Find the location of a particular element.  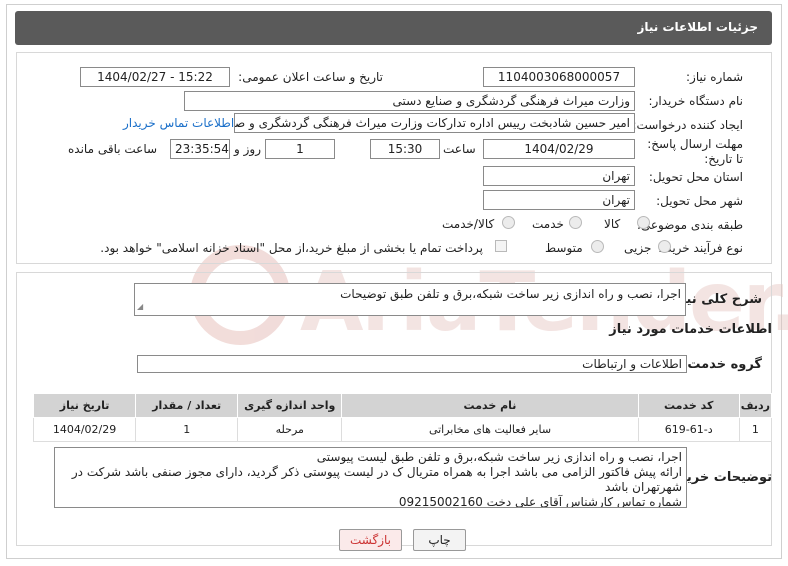

need-number-field: 1104003068000057 is located at coordinates (559, 77).